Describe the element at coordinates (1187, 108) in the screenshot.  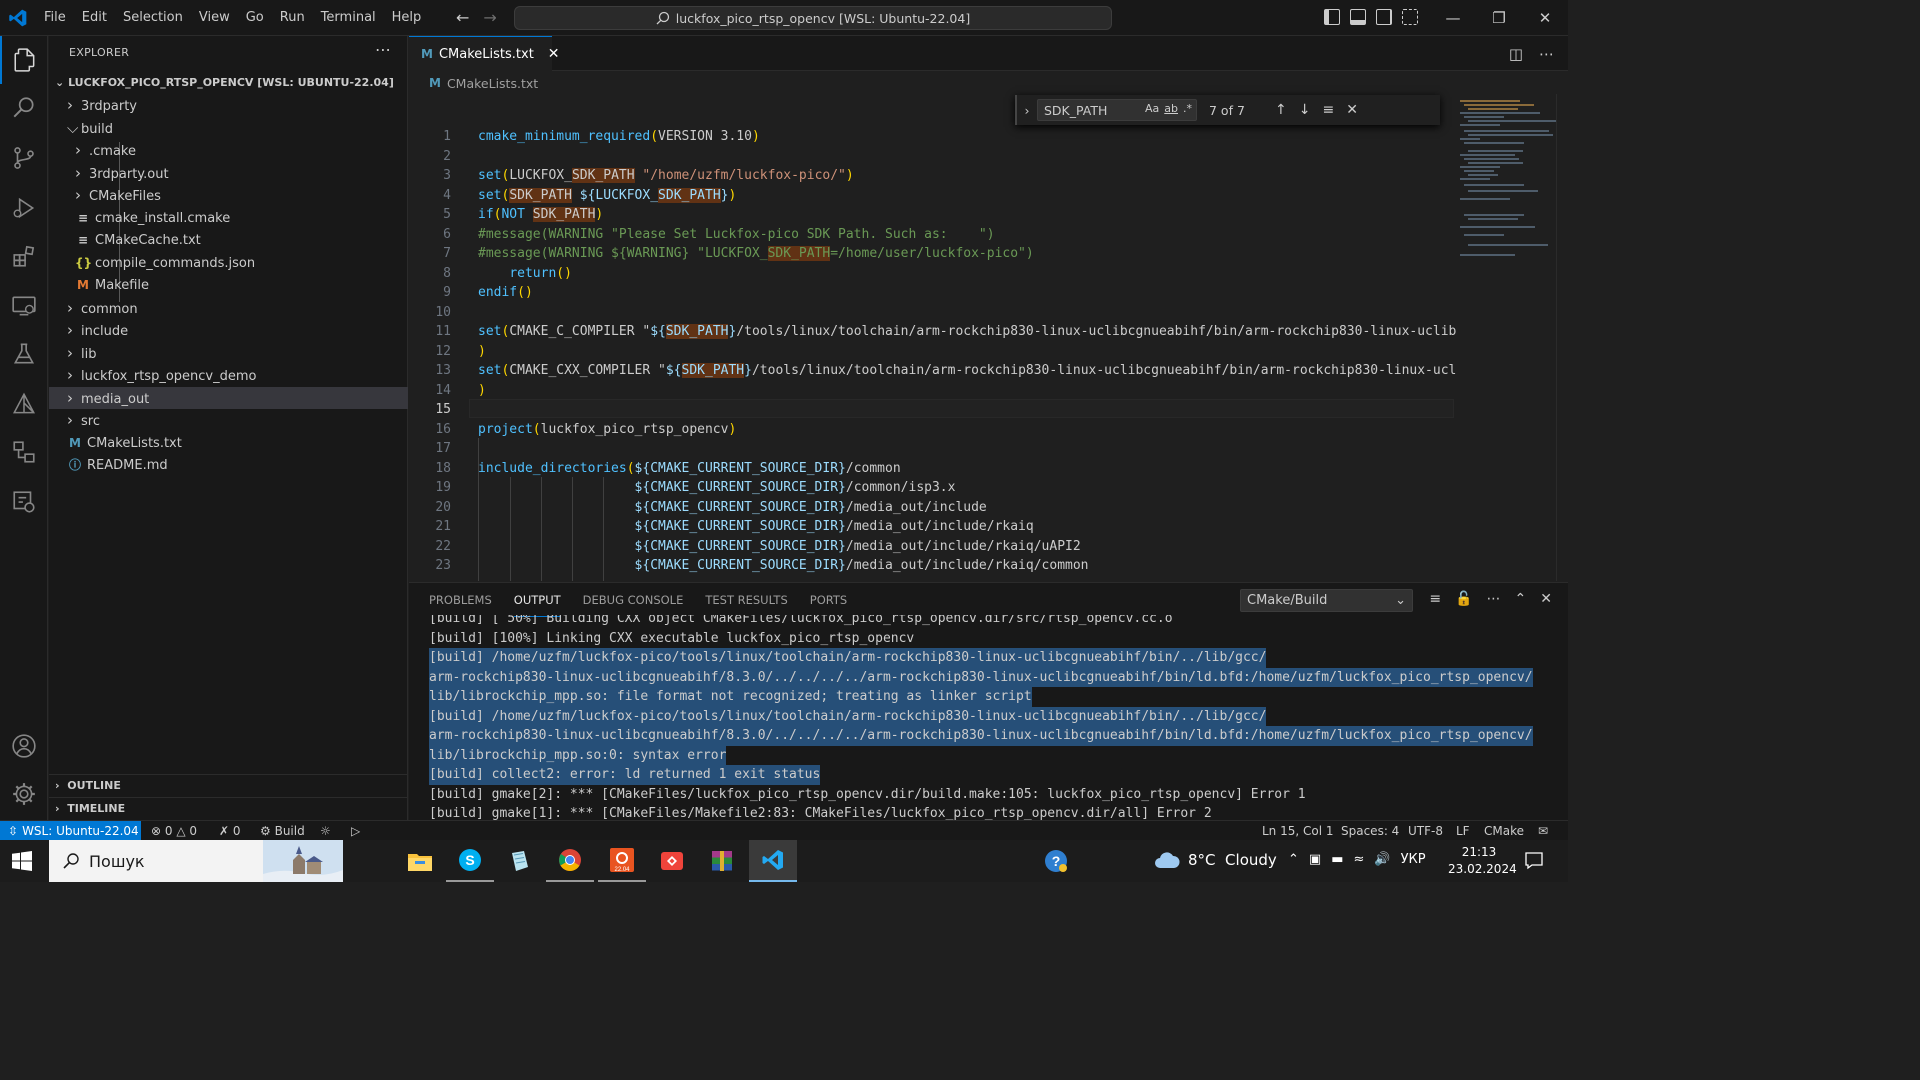
I see `use-regex-icon: .*` at that location.